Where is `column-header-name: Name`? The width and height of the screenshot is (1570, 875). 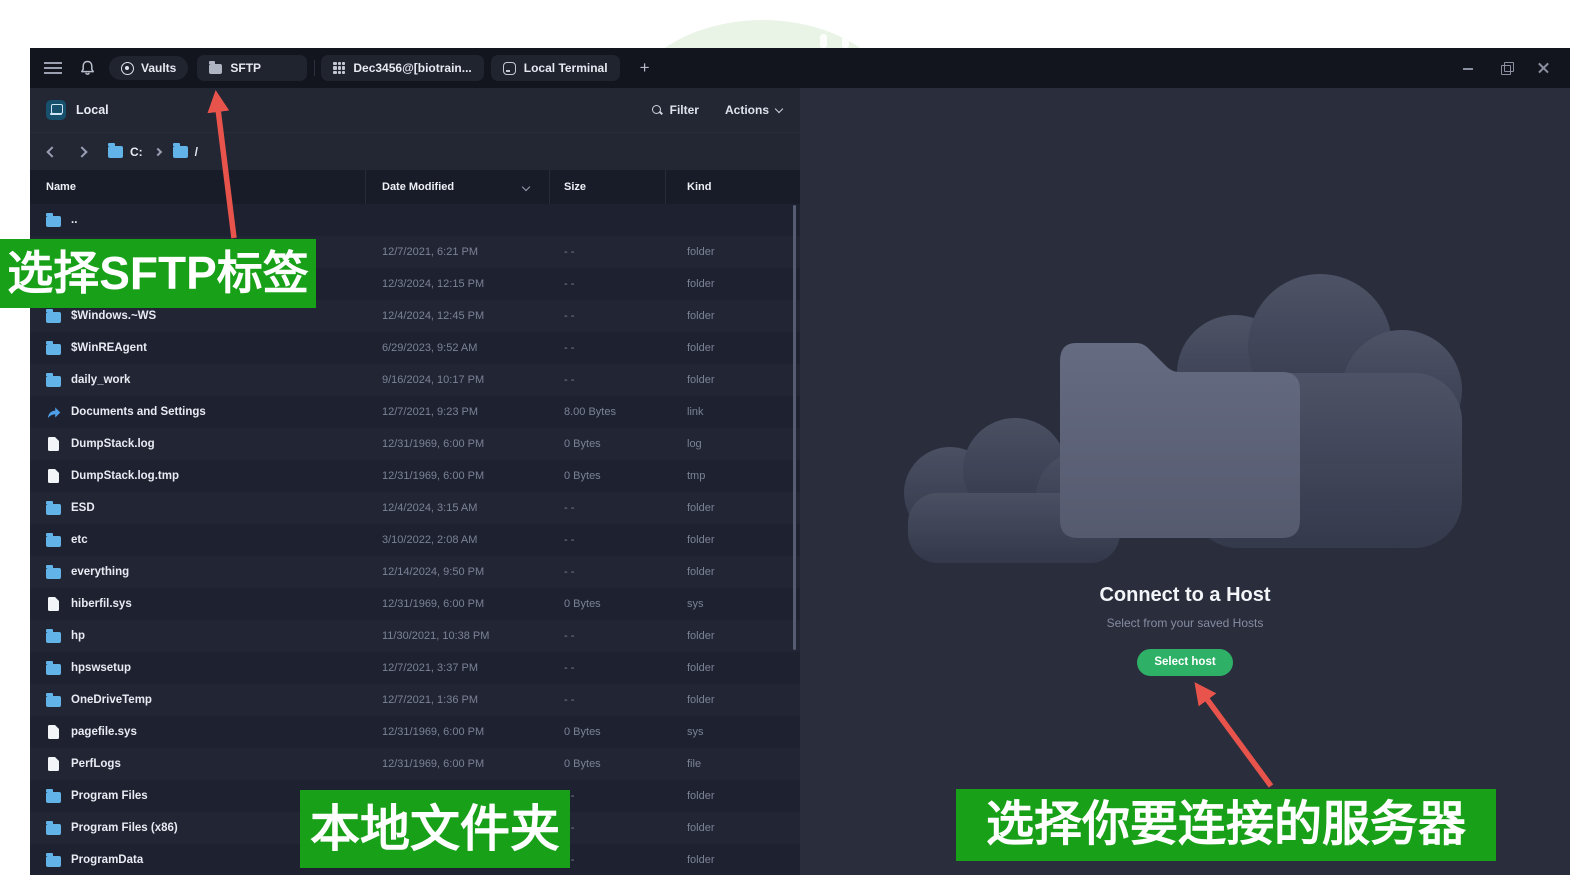
column-header-name: Name is located at coordinates (198, 187).